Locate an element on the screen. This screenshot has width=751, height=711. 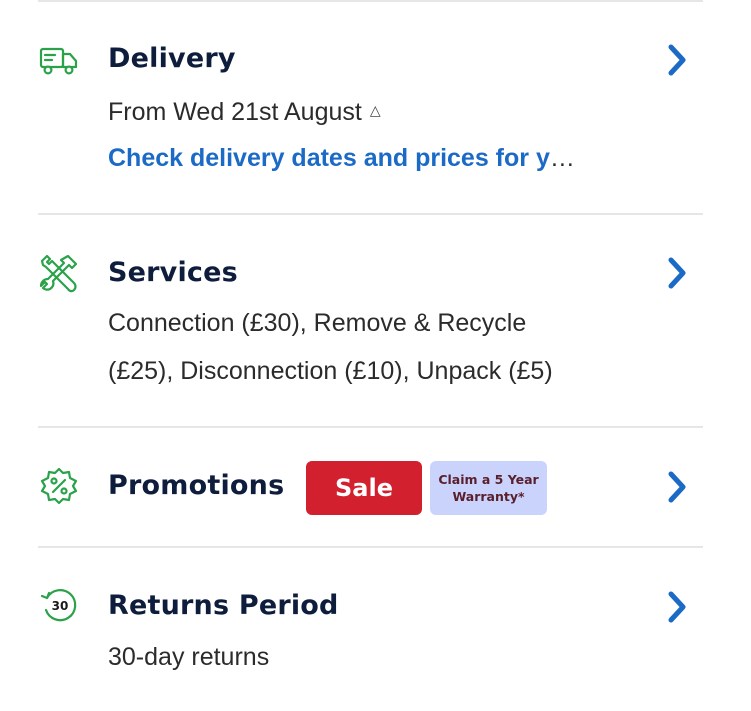
services-title: Services is located at coordinates (173, 272).